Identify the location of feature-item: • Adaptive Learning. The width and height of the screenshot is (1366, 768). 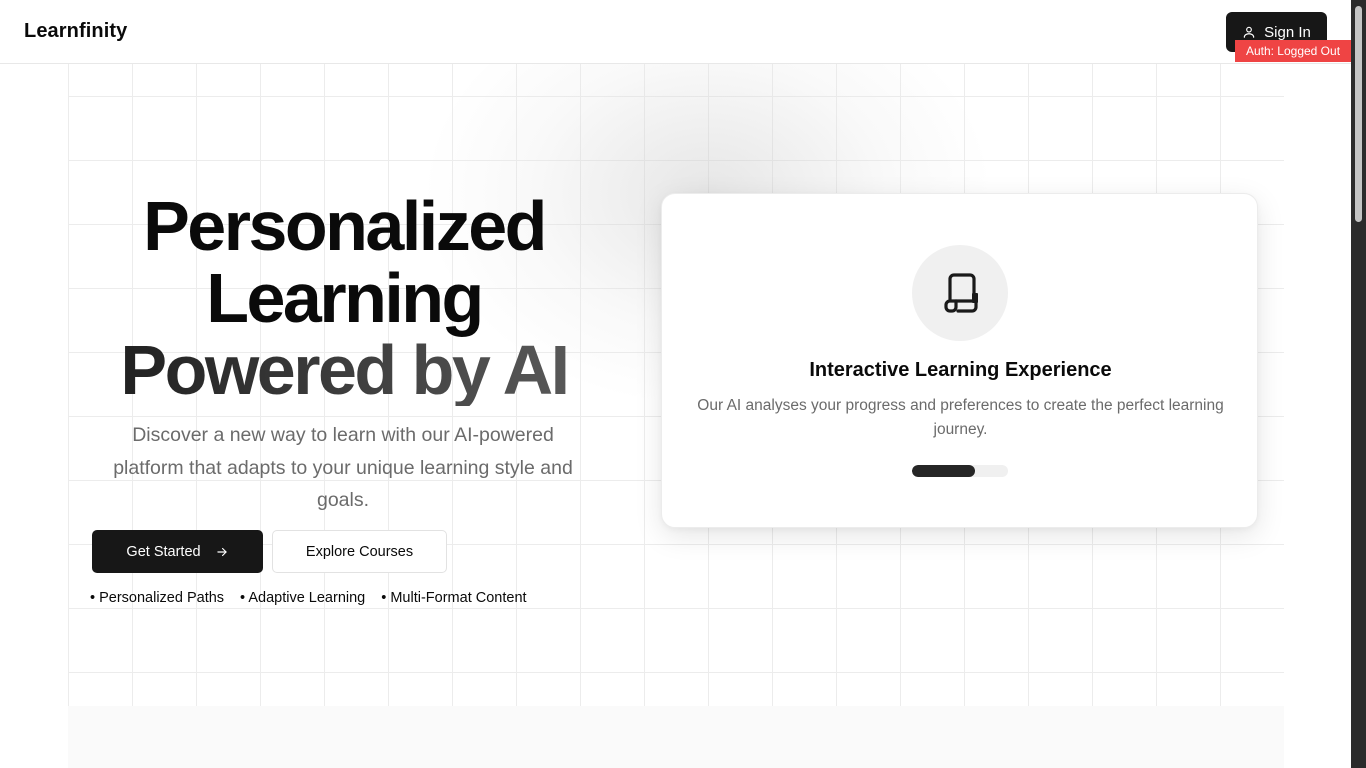
(303, 598).